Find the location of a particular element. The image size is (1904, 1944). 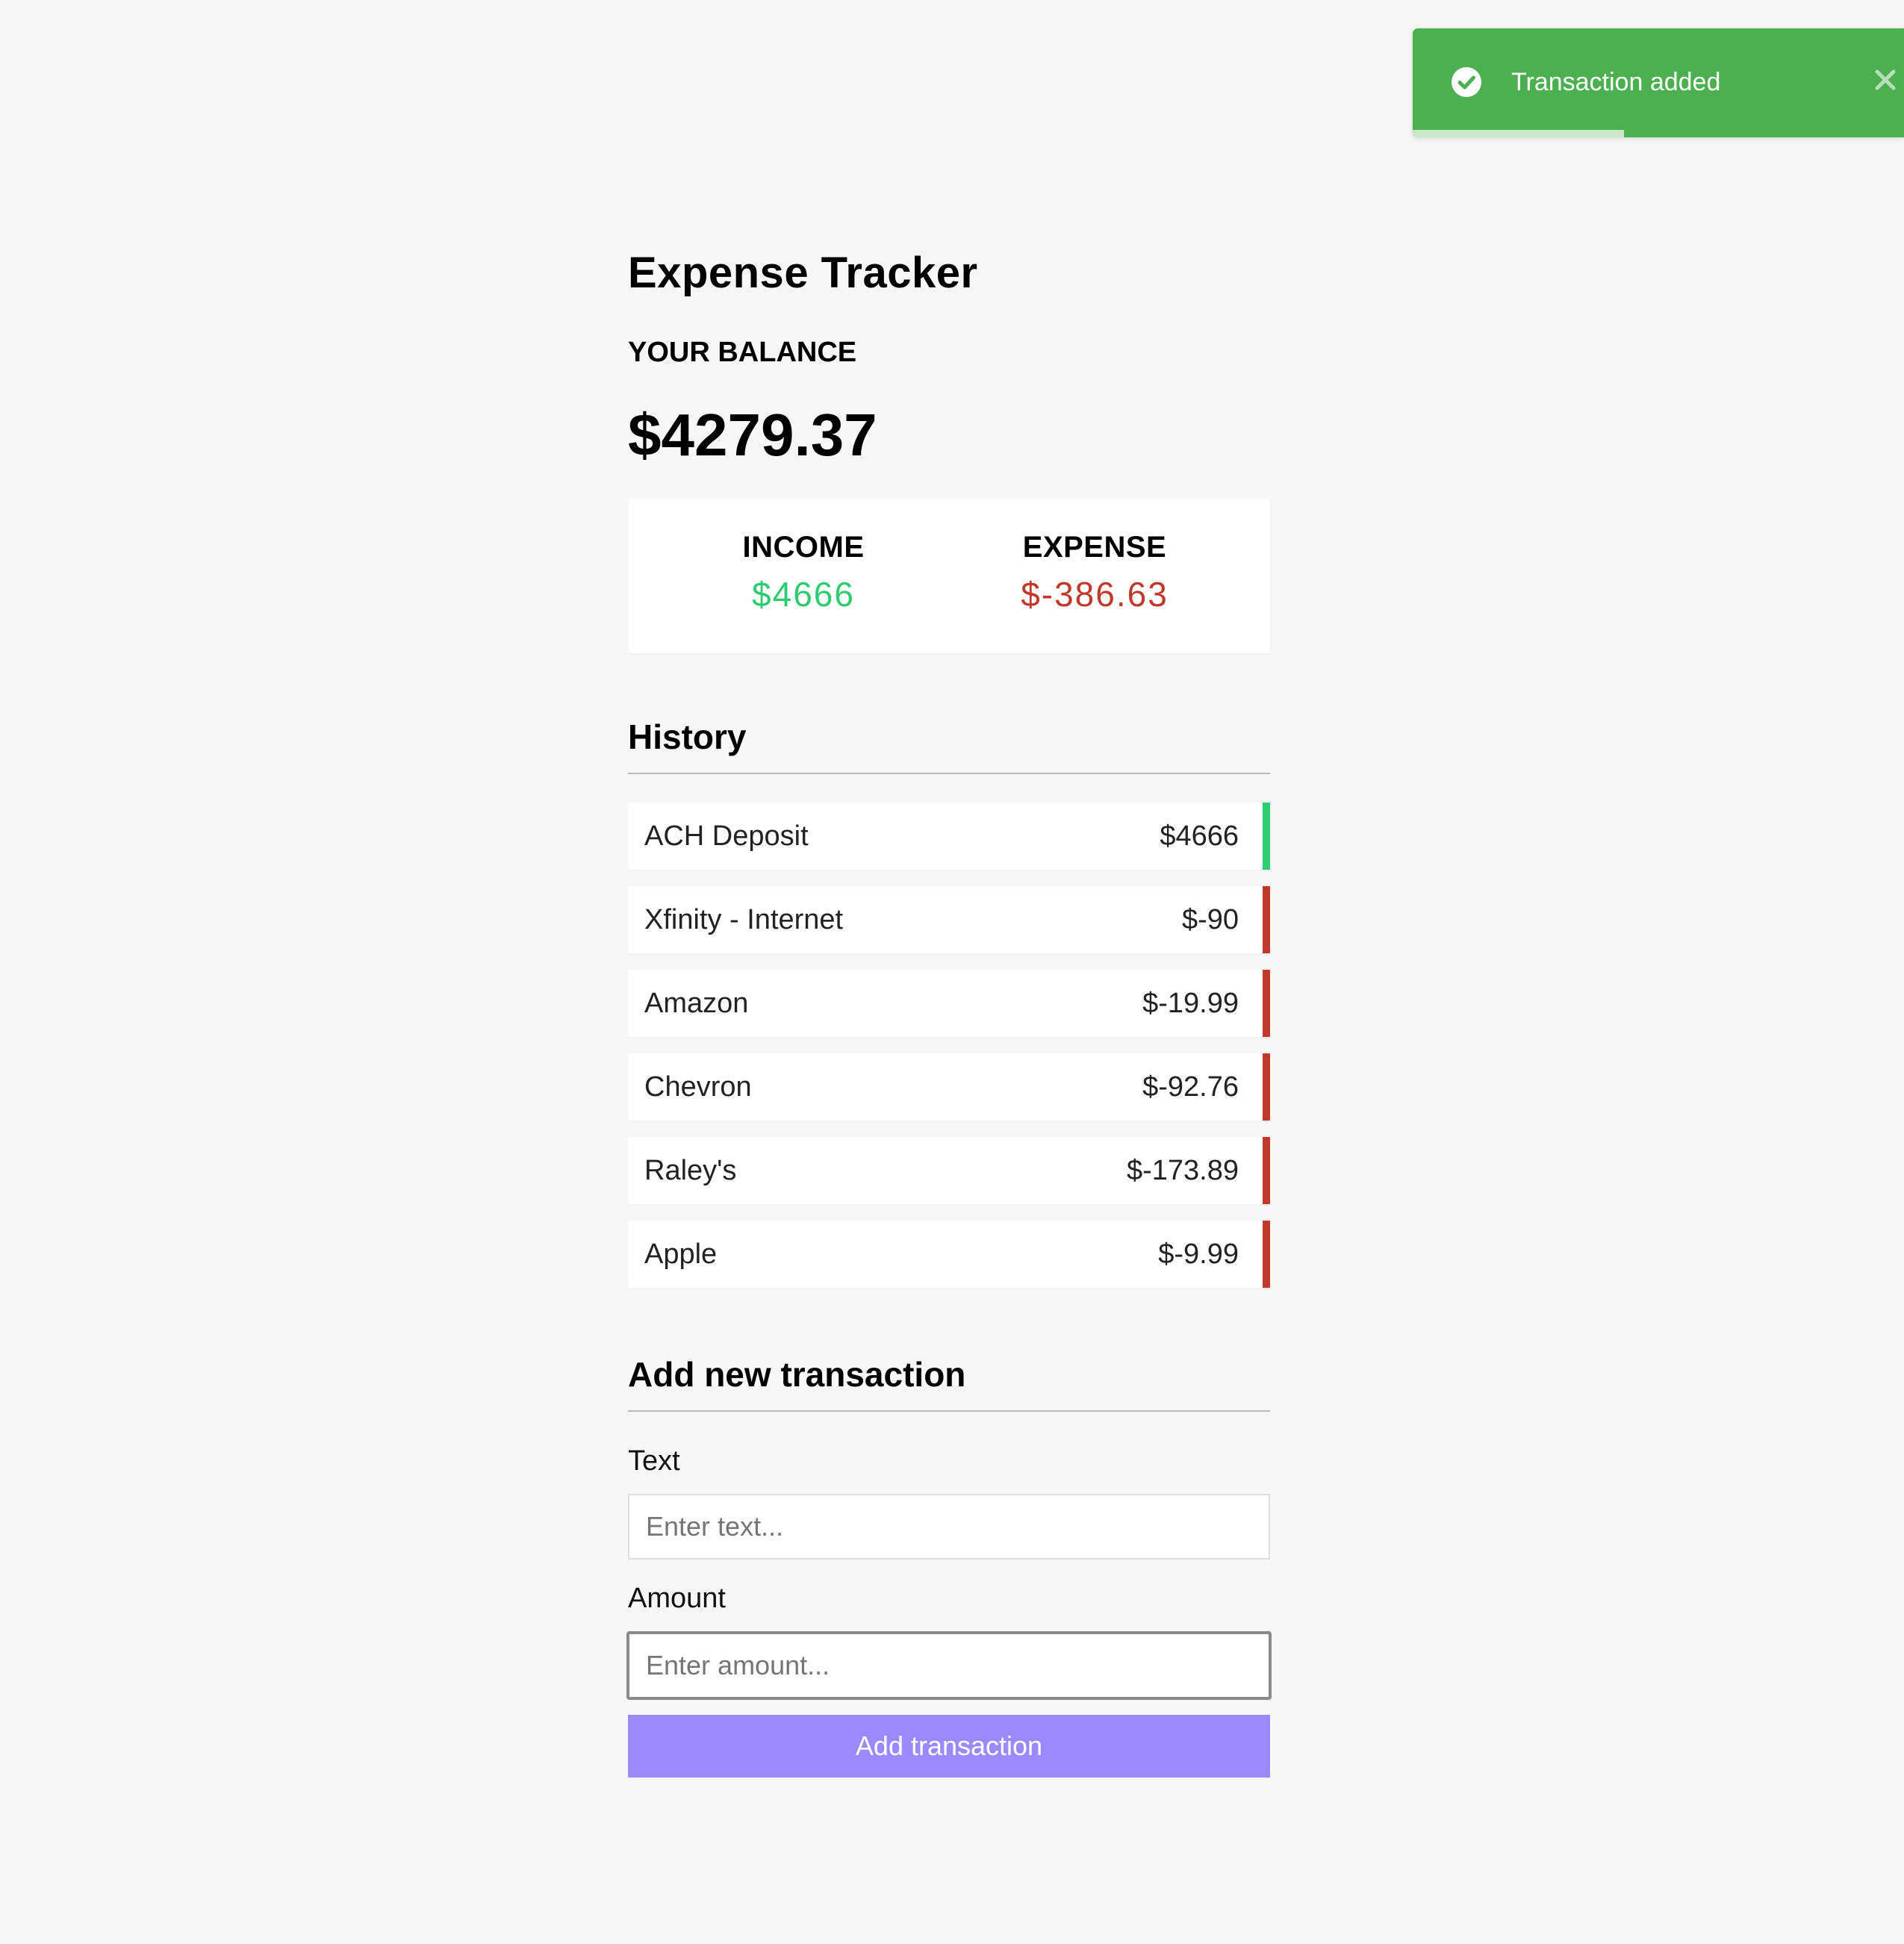

income-label: INCOME is located at coordinates (803, 547).